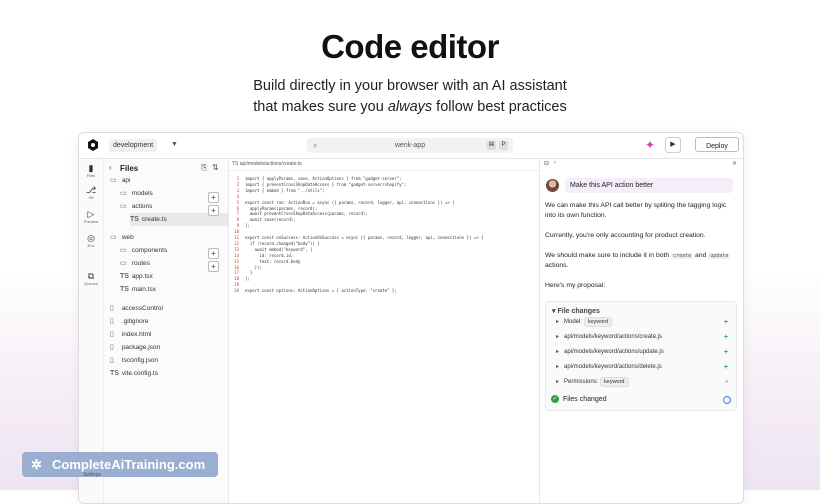  Describe the element at coordinates (641, 400) in the screenshot. I see `files-changed-status: ✓ Files changed` at that location.